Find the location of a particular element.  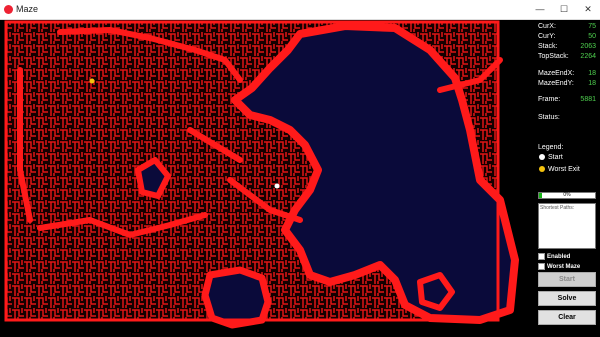

worst-maze-checkbox: Worst Maze is located at coordinates (559, 267).